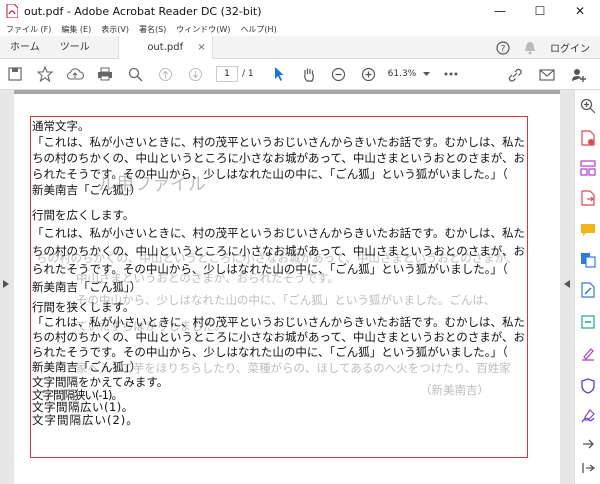 The width and height of the screenshot is (600, 484). What do you see at coordinates (567, 284) in the screenshot?
I see `collapse-right-panel-icon` at bounding box center [567, 284].